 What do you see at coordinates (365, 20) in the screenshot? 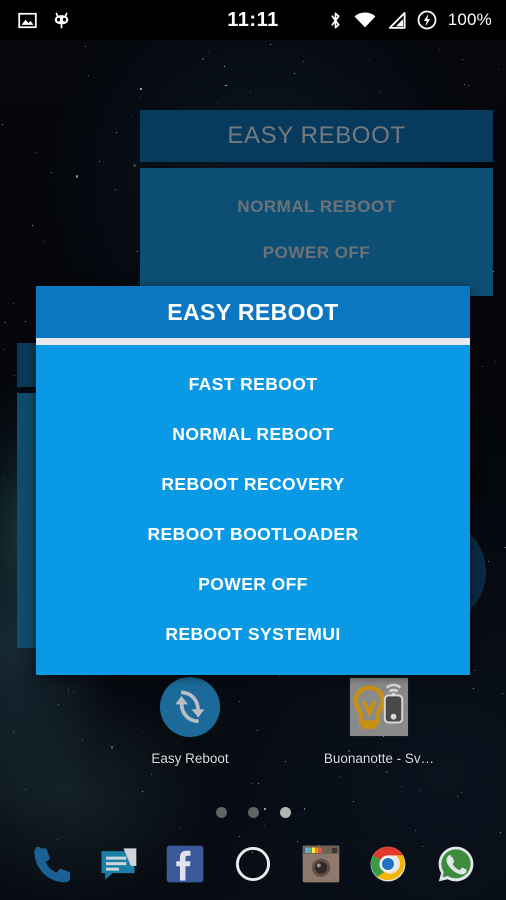
I see `wifi-icon` at bounding box center [365, 20].